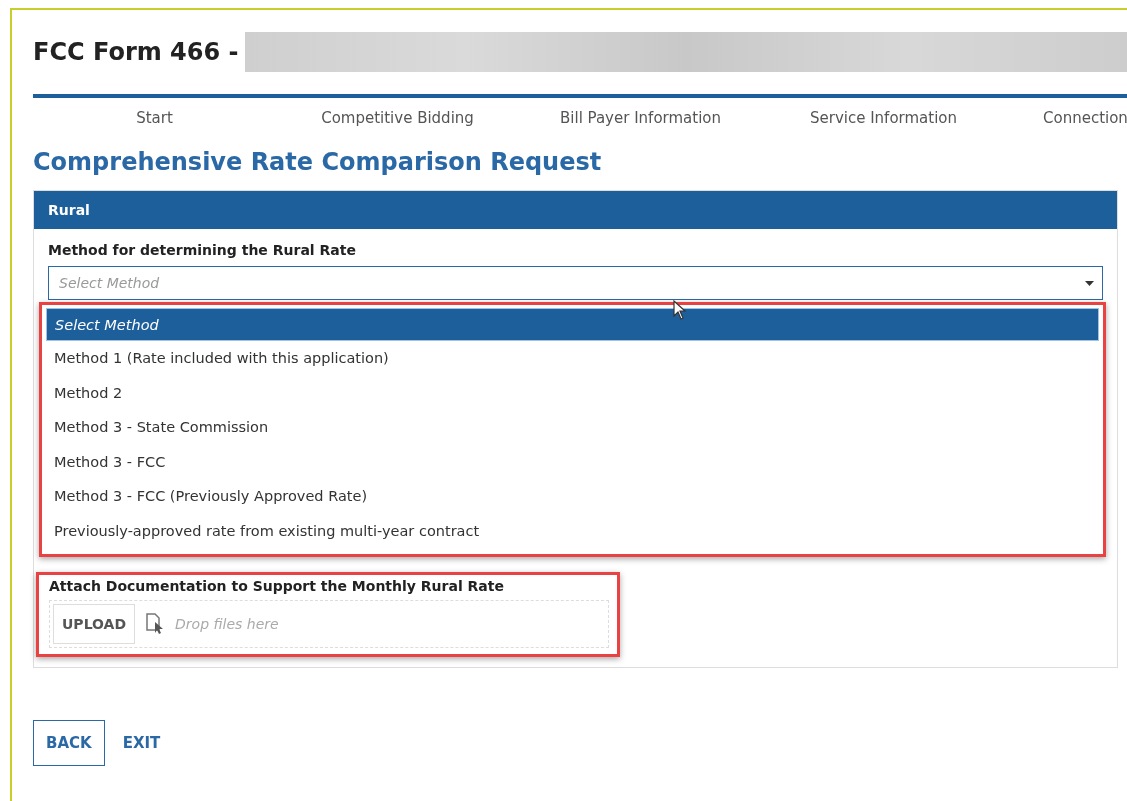 The width and height of the screenshot is (1127, 801). I want to click on step-label: Bill Payer Information, so click(640, 118).